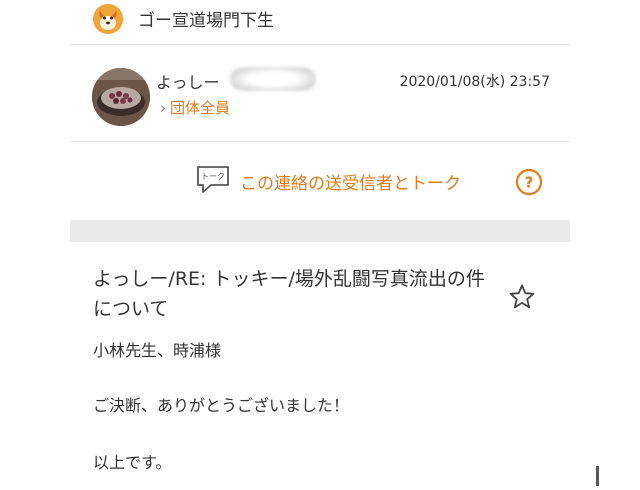  What do you see at coordinates (121, 97) in the screenshot?
I see `sender-avatar` at bounding box center [121, 97].